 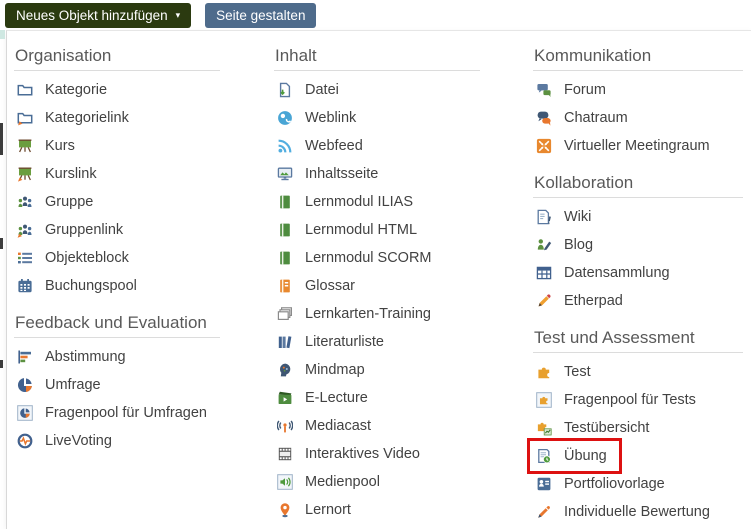 I want to click on location-pin-icon, so click(x=285, y=510).